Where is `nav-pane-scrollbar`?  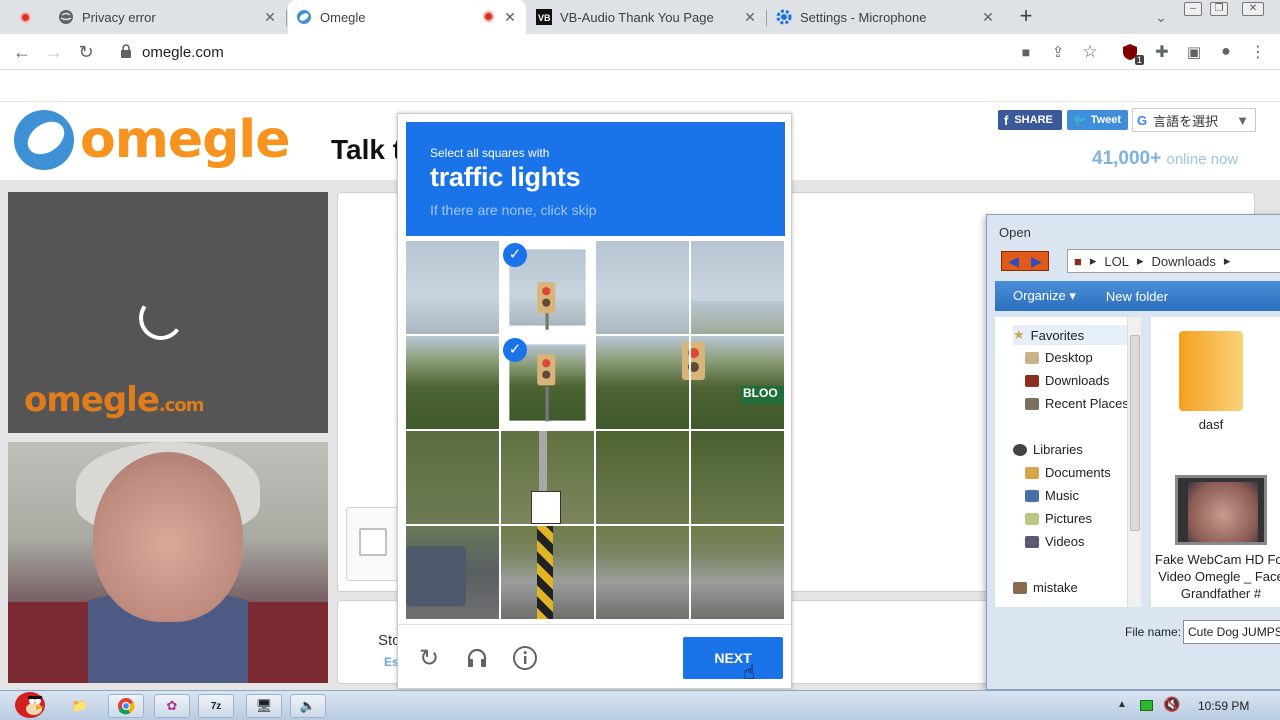 nav-pane-scrollbar is located at coordinates (1134, 462).